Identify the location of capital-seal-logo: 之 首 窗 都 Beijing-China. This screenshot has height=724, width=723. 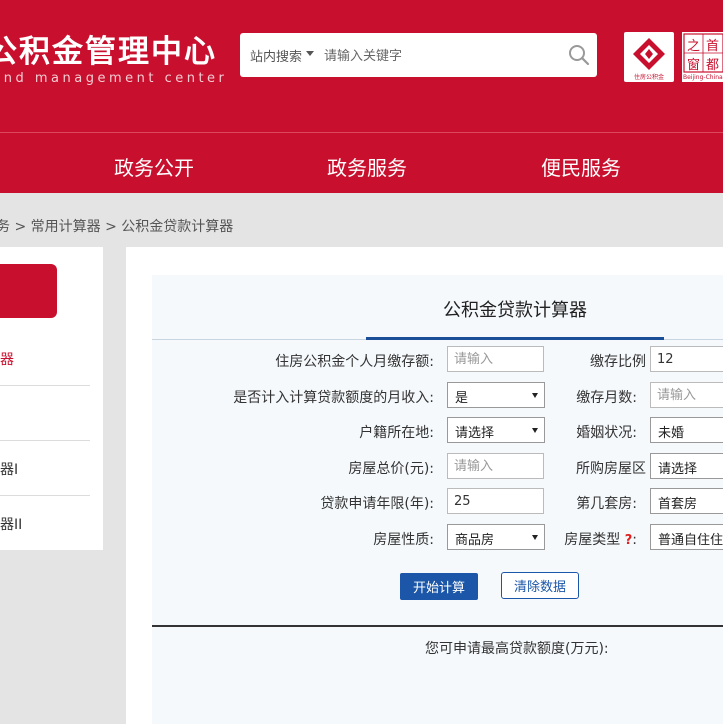
(702, 57).